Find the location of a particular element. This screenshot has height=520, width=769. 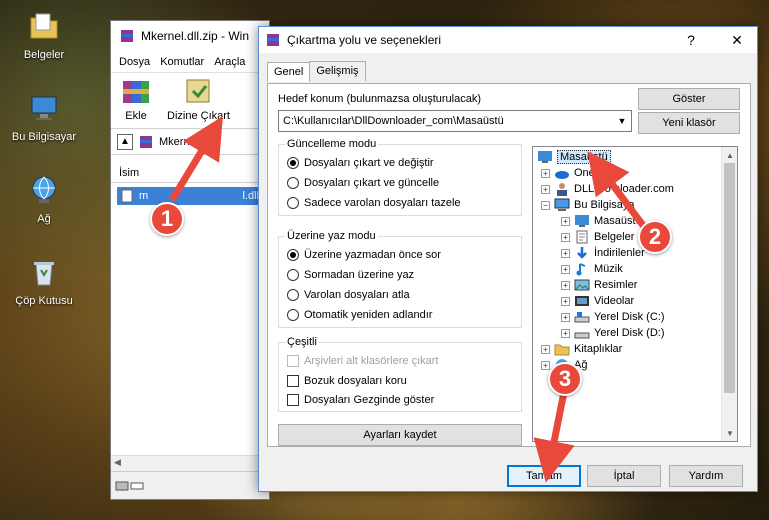

tree-item-desktop: + Masaüstü is located at coordinates (601, 221).